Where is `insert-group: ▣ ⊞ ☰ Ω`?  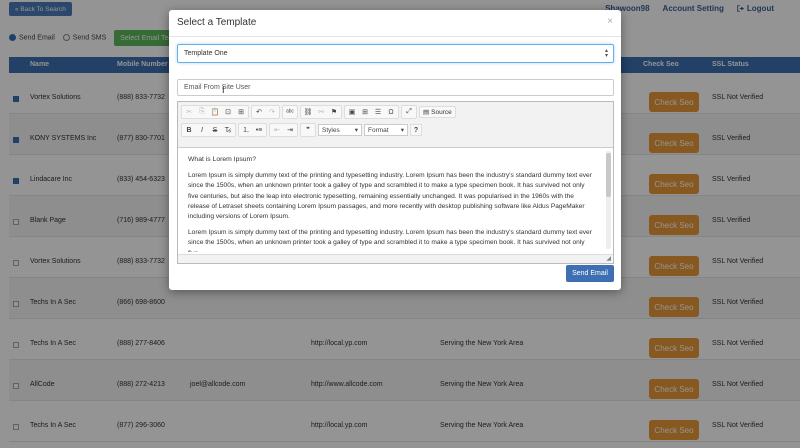 insert-group: ▣ ⊞ ☰ Ω is located at coordinates (371, 112).